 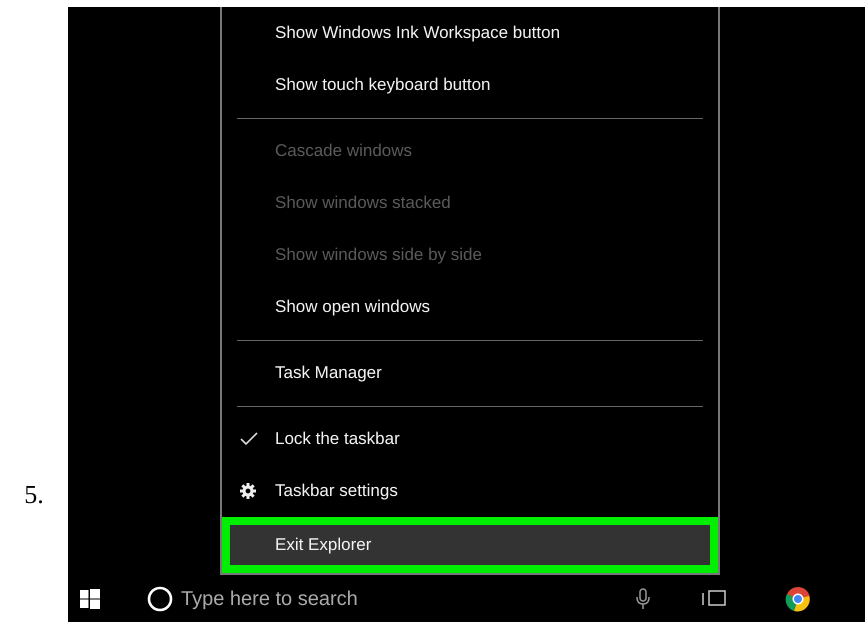 What do you see at coordinates (798, 599) in the screenshot?
I see `browser-icon` at bounding box center [798, 599].